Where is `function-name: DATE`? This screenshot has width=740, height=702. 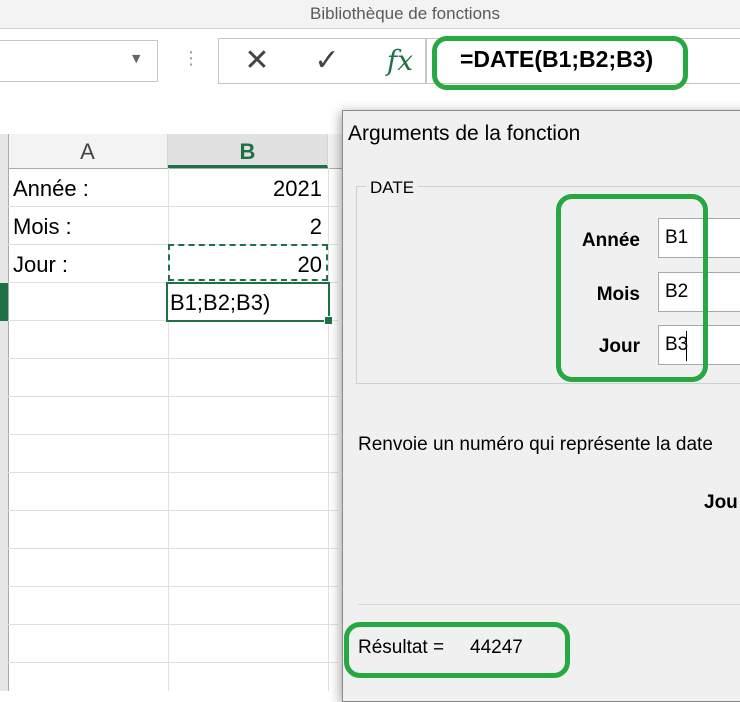 function-name: DATE is located at coordinates (392, 188).